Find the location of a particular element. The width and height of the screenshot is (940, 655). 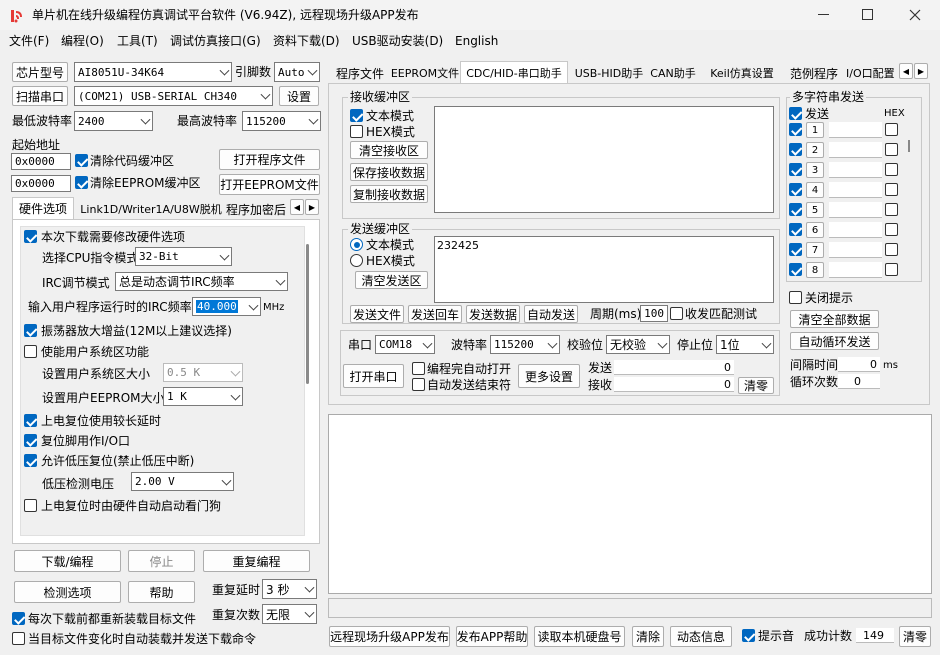

repeat-program-button: 重复编程 is located at coordinates (256, 561).